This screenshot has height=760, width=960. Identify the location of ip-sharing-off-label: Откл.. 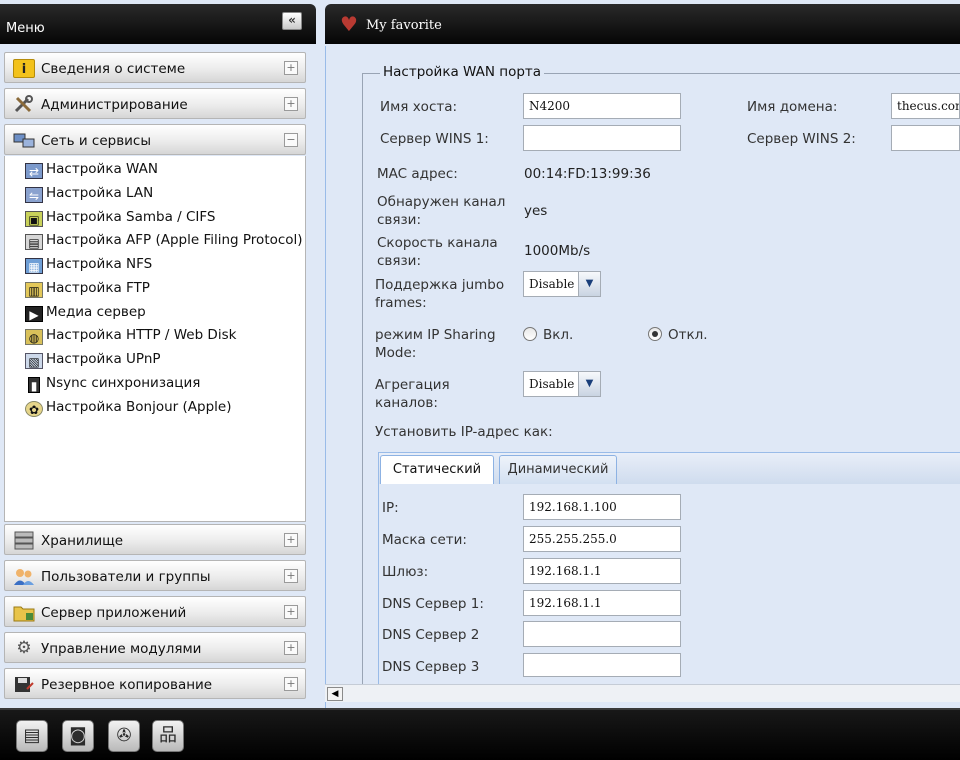
(688, 335).